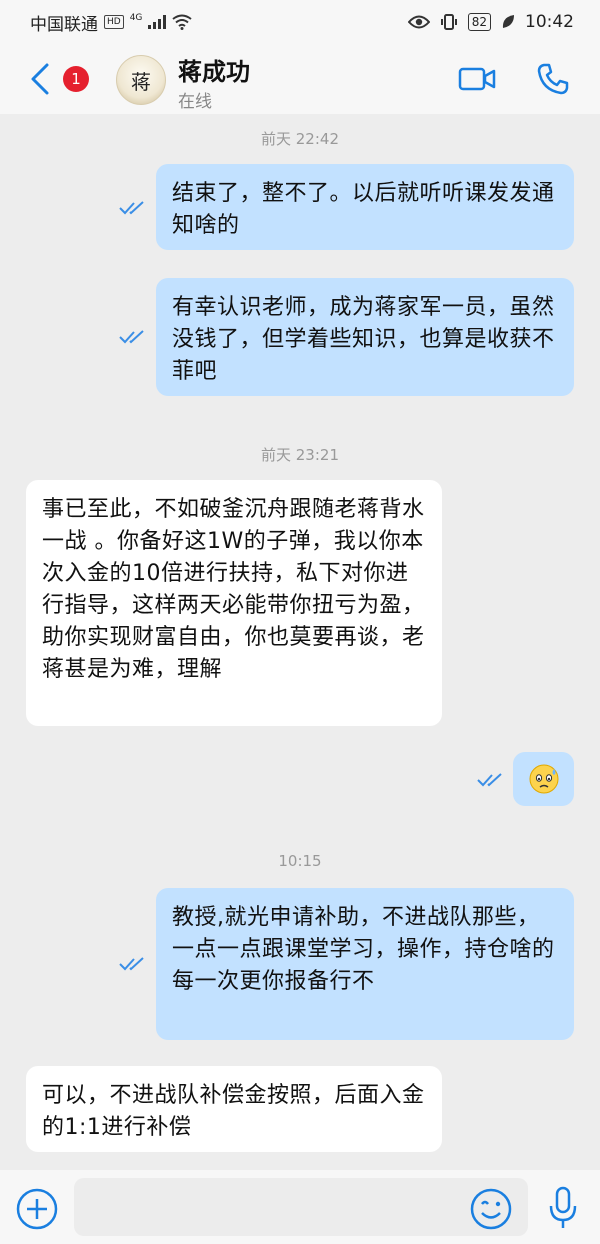 The height and width of the screenshot is (1244, 600). Describe the element at coordinates (508, 21) in the screenshot. I see `leaf-icon` at that location.